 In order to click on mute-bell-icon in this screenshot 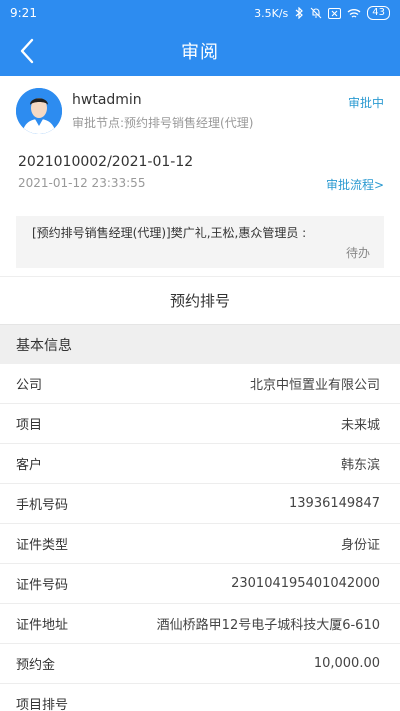, I will do `click(316, 13)`.